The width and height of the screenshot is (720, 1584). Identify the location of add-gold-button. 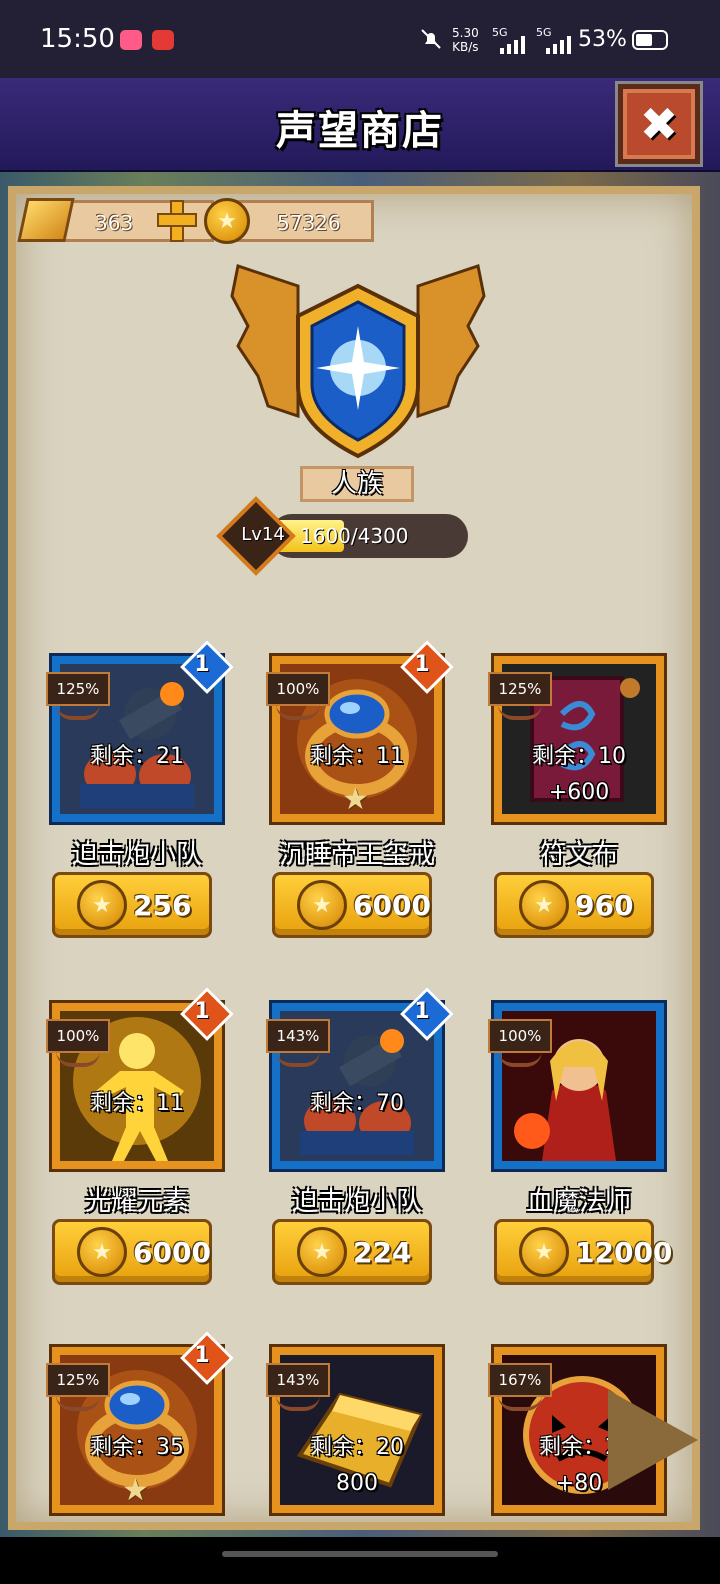
(176, 220).